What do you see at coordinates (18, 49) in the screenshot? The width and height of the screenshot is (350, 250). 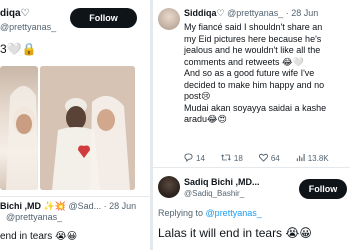 I see `left-tweet-text: 3🤍🔒` at bounding box center [18, 49].